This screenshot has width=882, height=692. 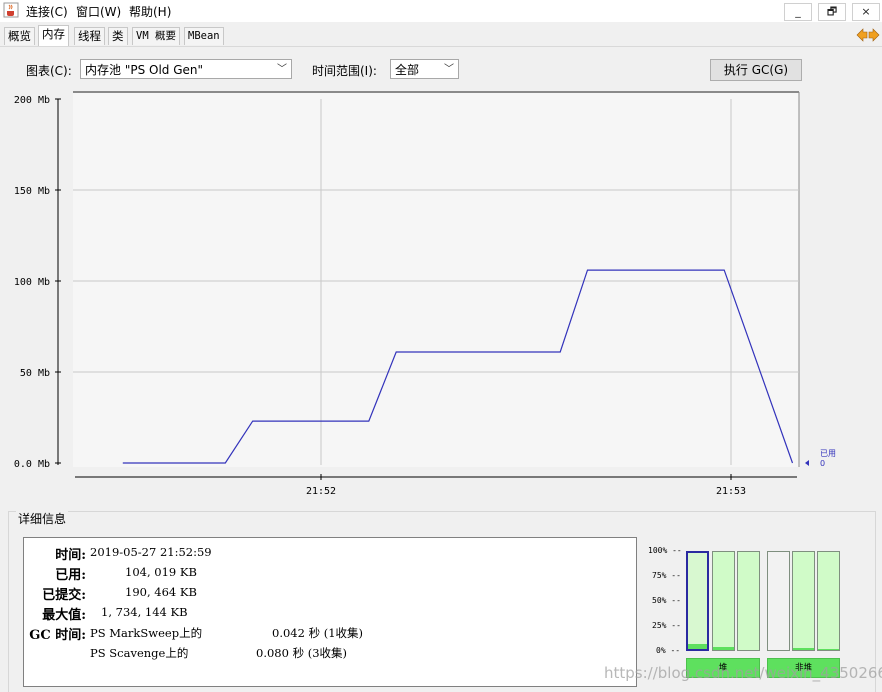 I want to click on pool-bar-metaspace, so click(x=778, y=601).